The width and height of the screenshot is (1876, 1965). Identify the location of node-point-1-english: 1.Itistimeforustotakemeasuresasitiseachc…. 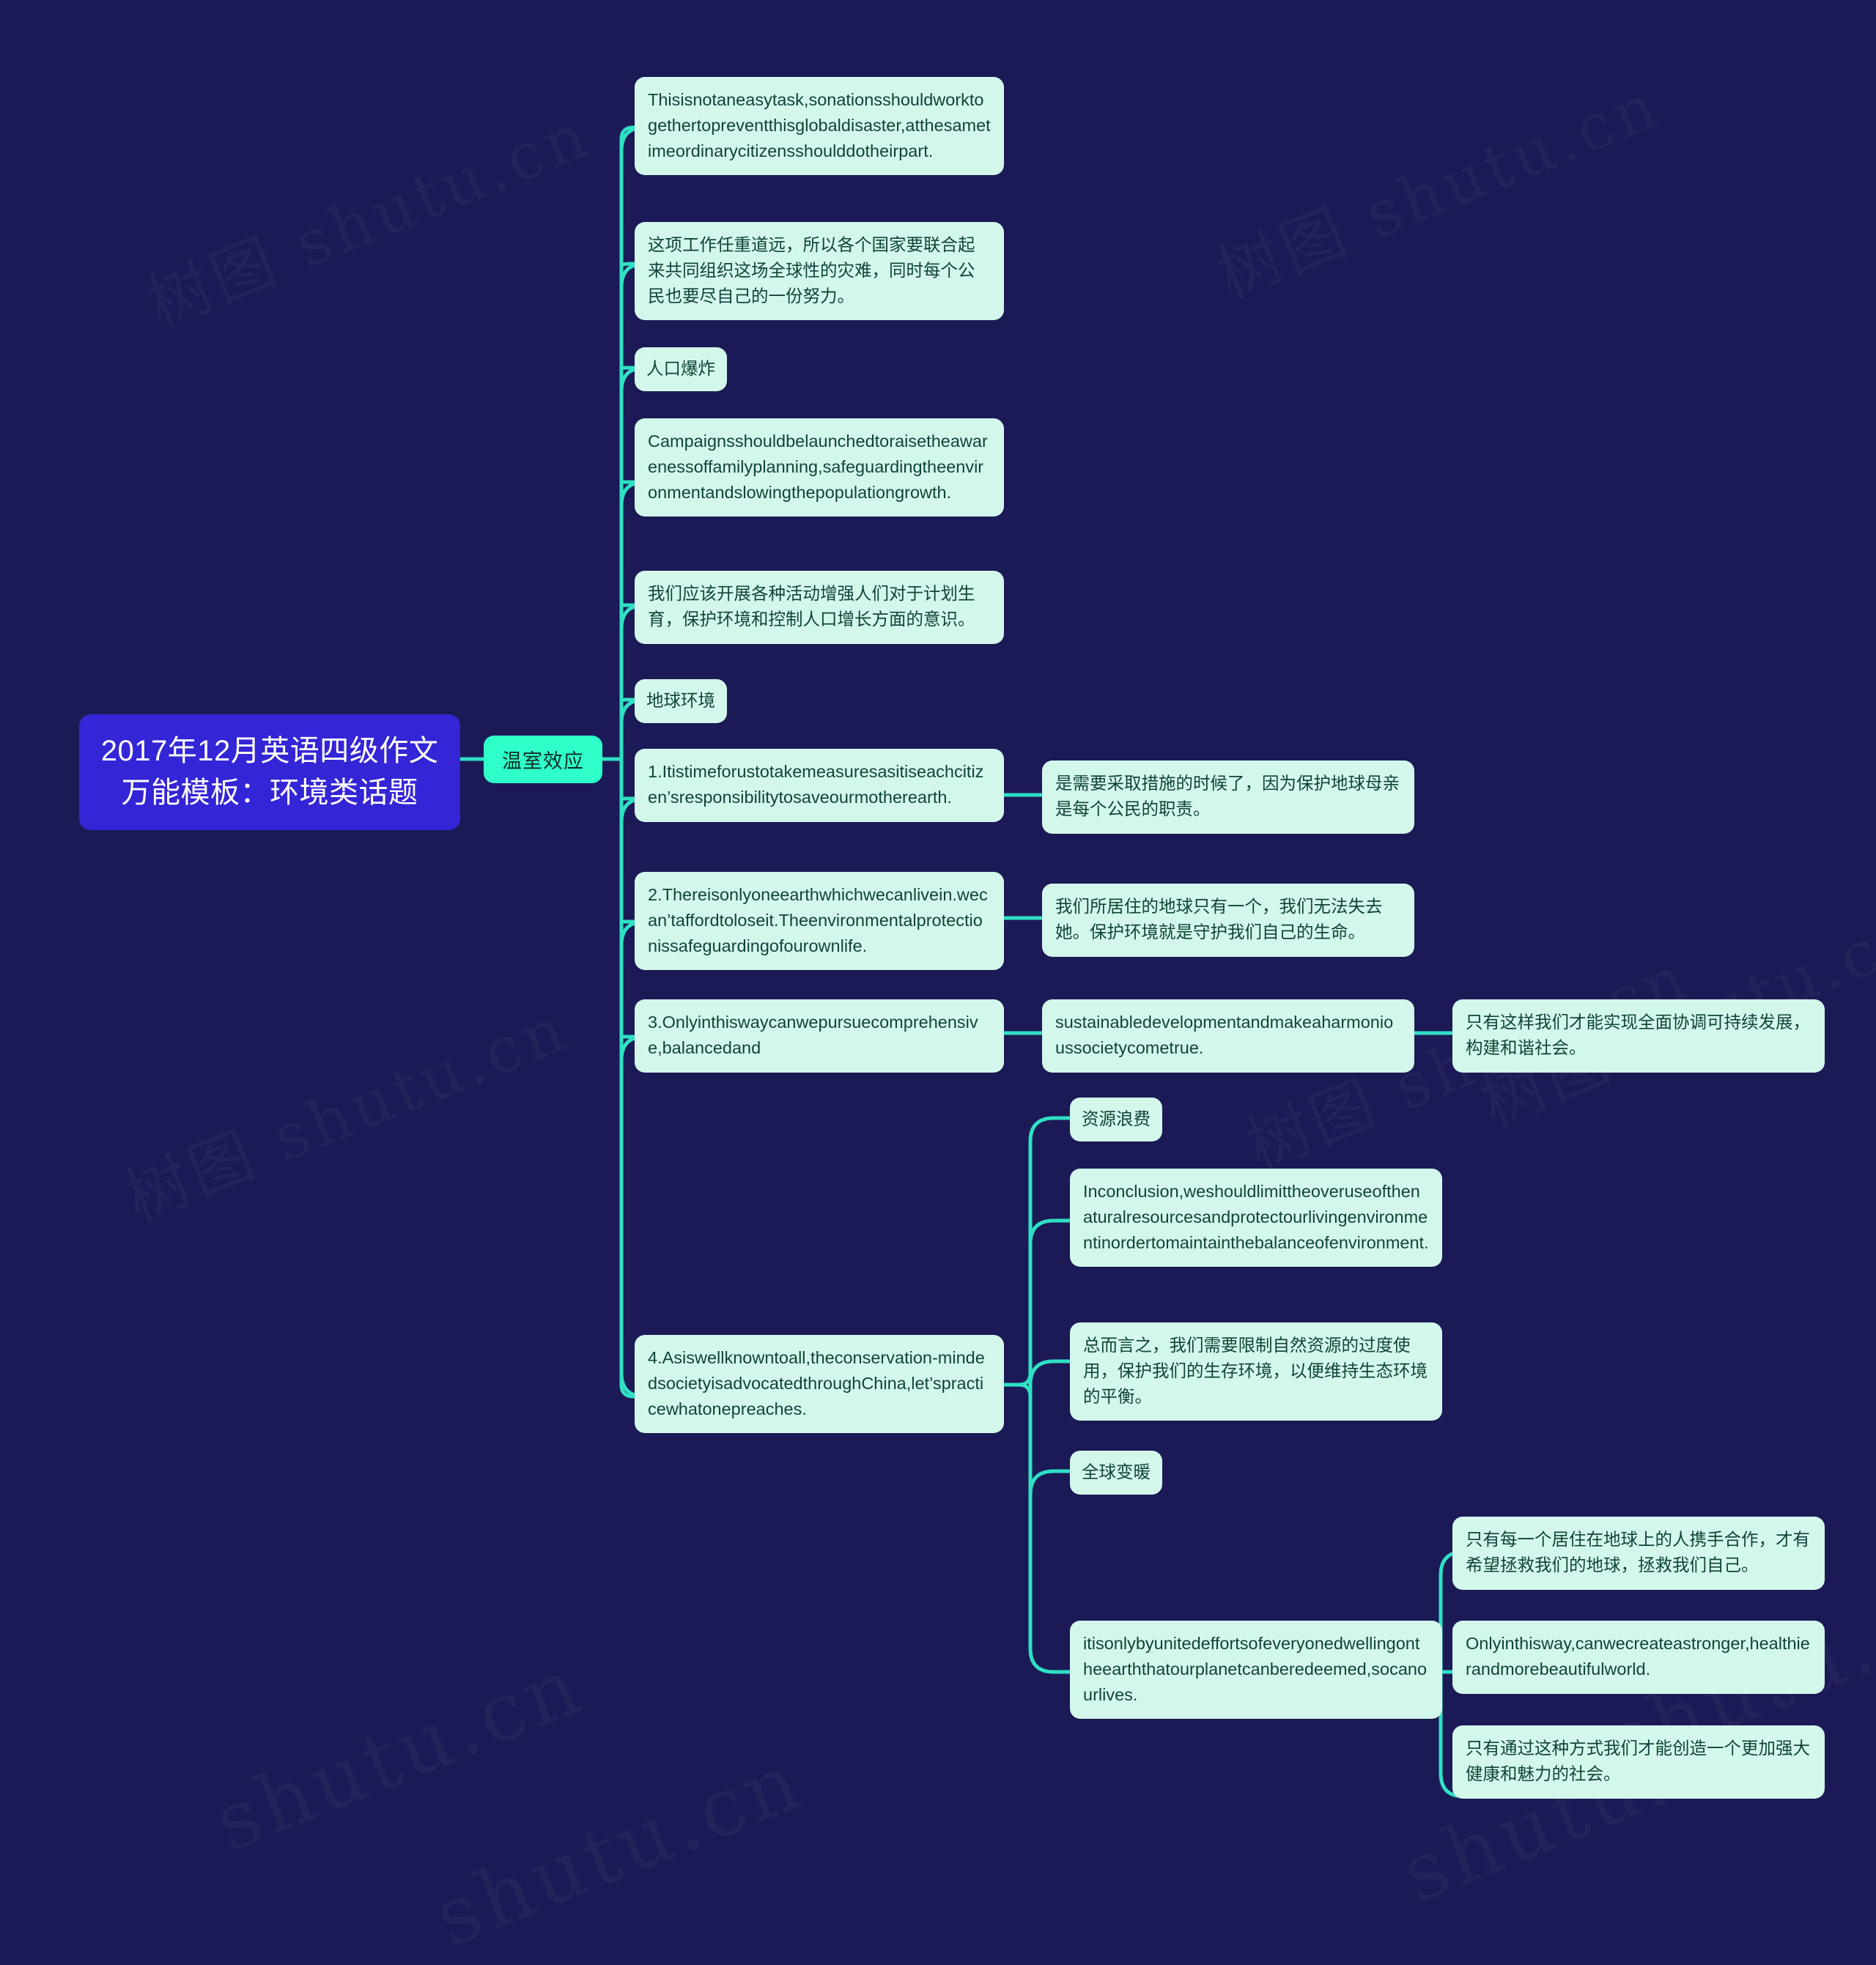
(819, 785).